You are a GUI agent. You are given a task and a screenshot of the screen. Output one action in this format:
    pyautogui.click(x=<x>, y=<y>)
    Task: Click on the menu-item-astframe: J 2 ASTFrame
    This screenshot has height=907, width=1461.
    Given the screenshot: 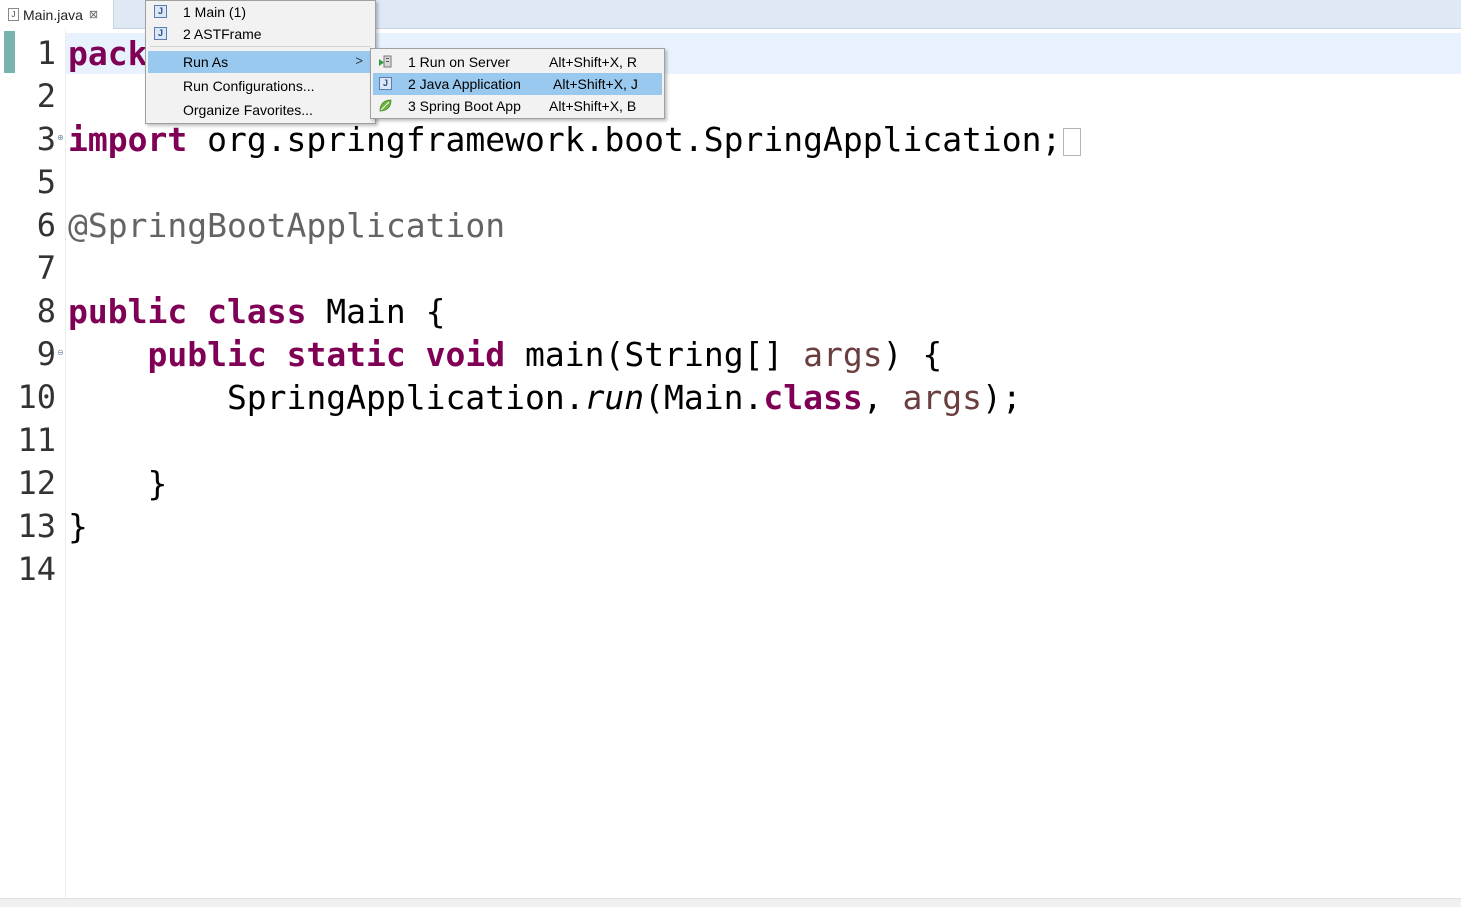 What is the action you would take?
    pyautogui.click(x=260, y=34)
    